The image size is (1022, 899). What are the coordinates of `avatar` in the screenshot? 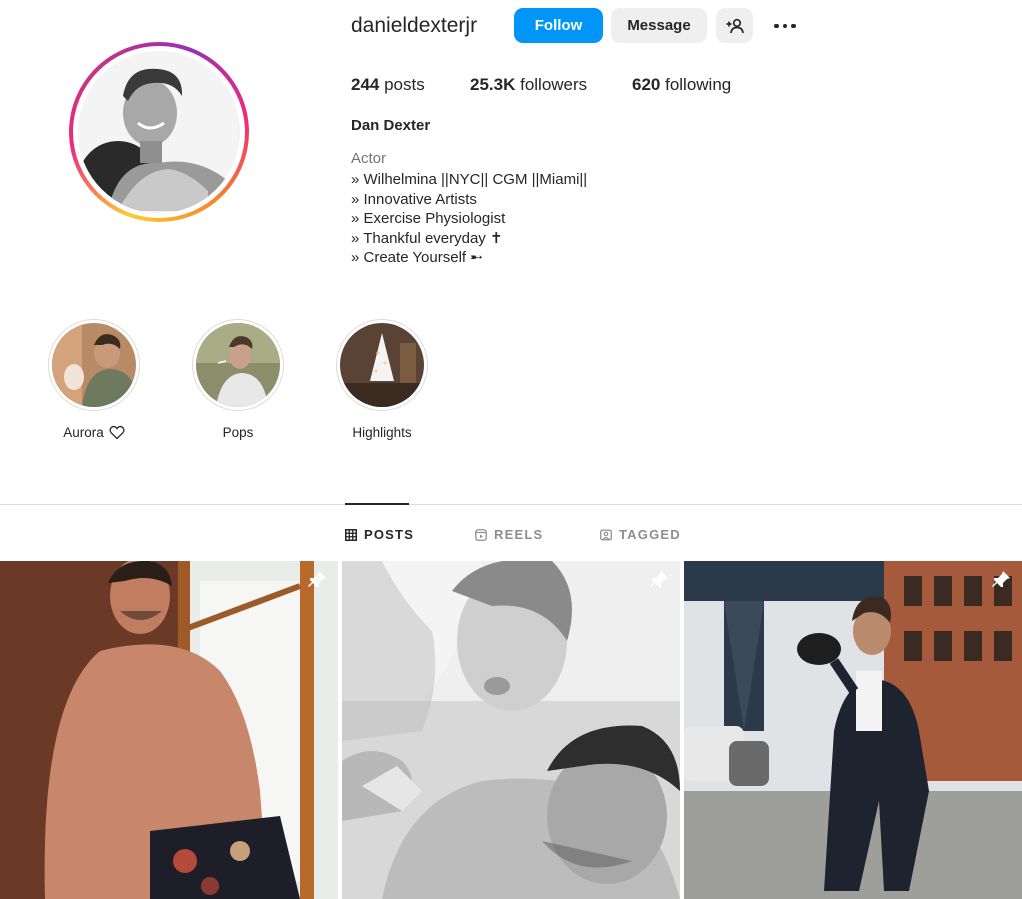 It's located at (159, 132).